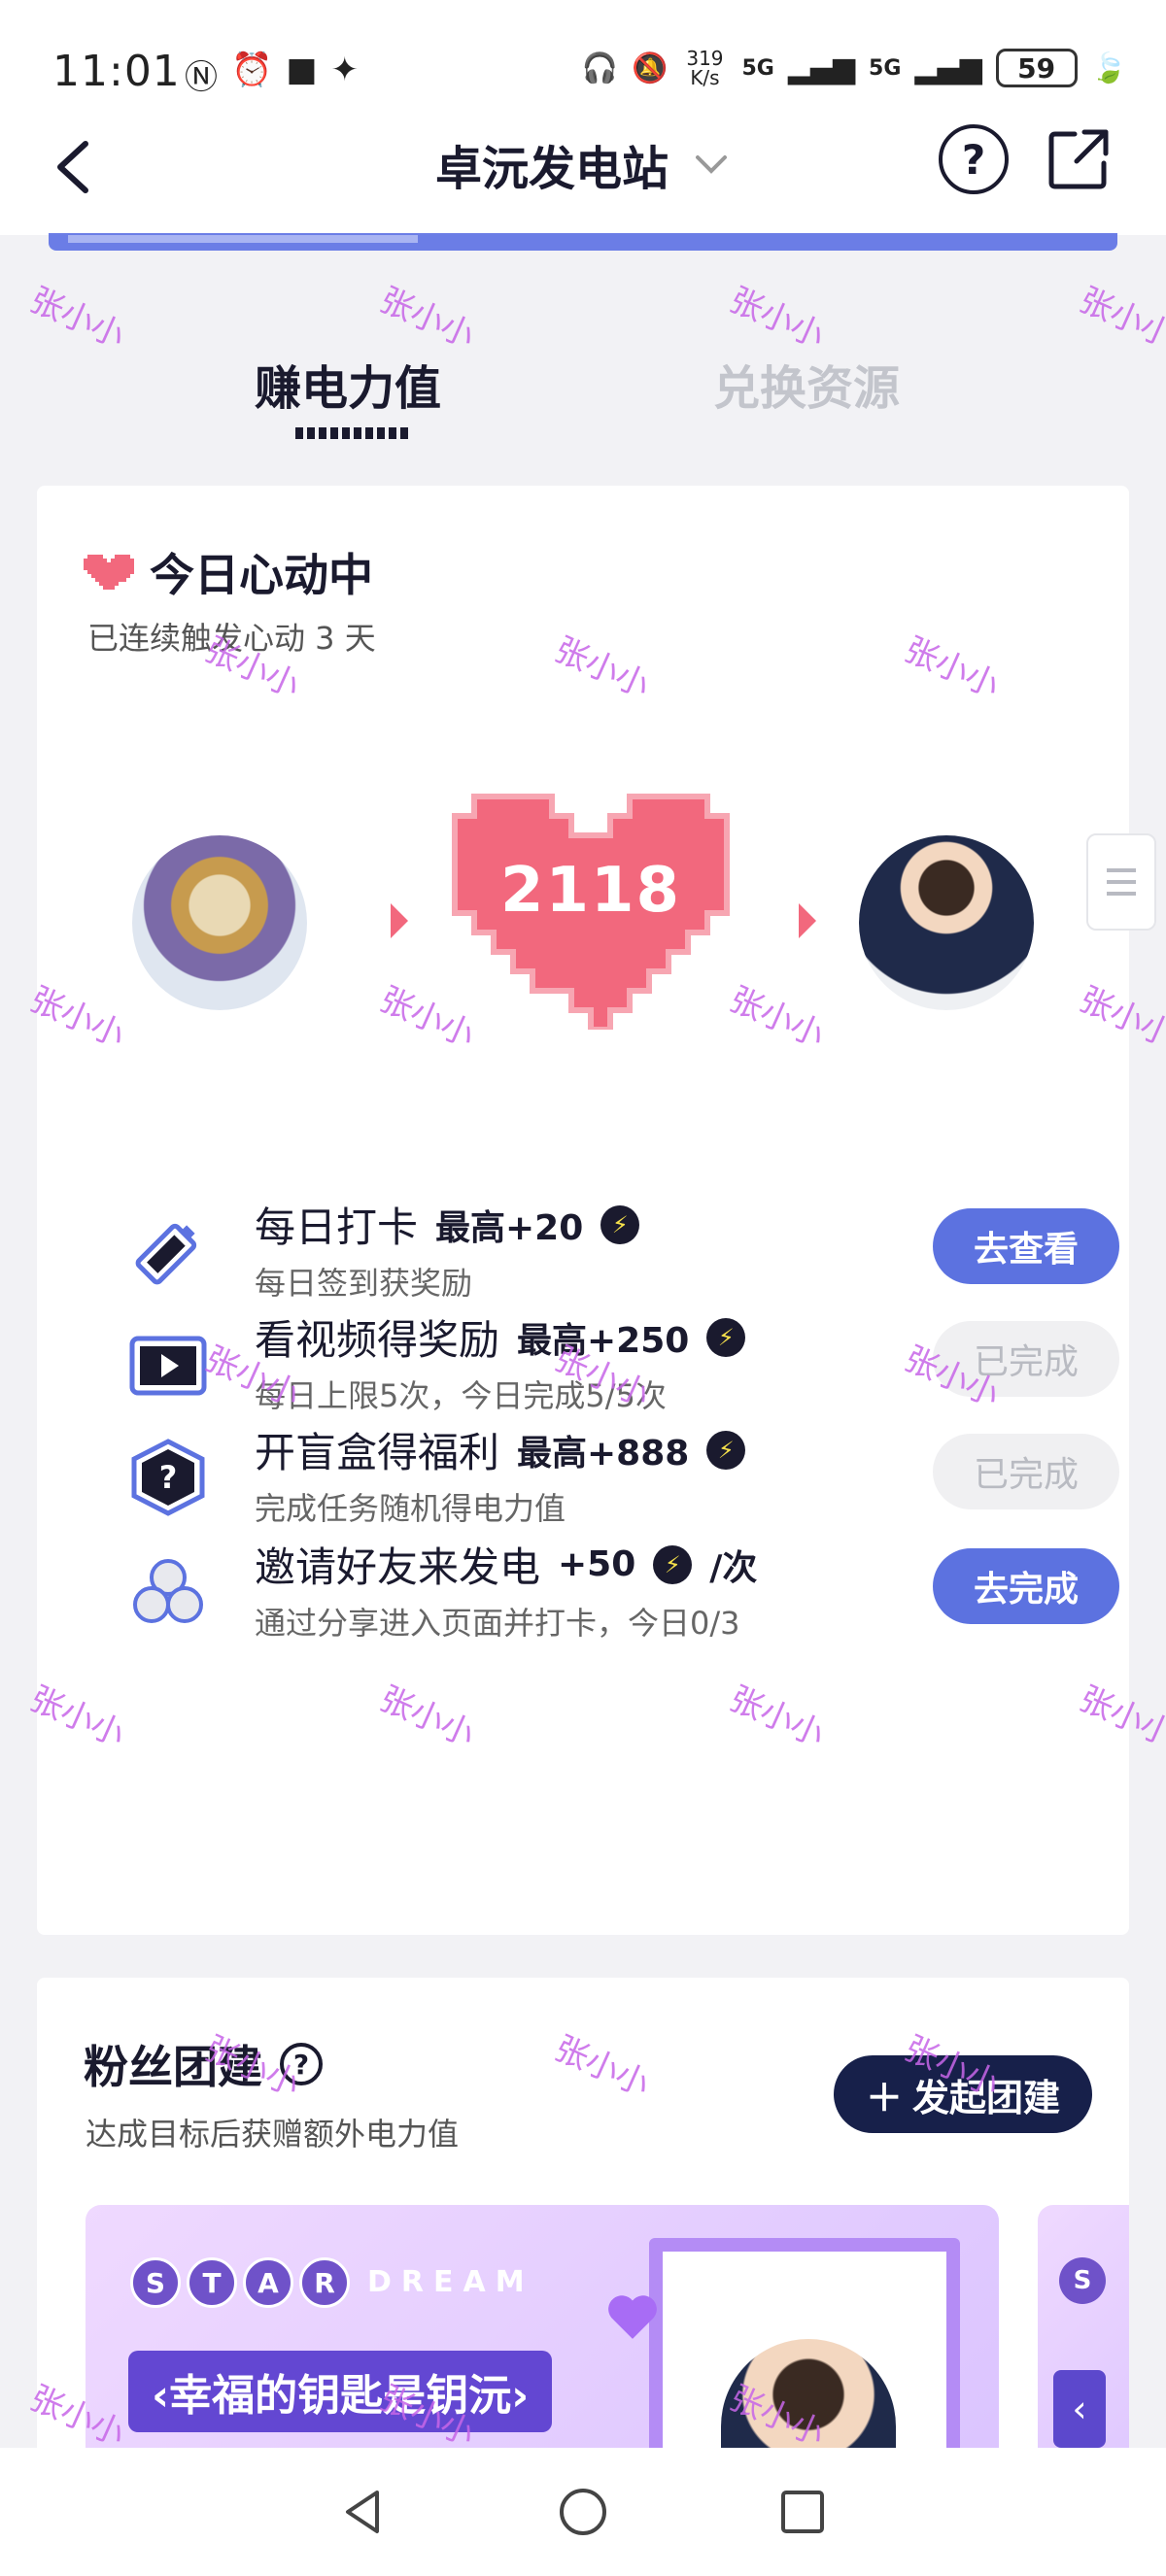 The height and width of the screenshot is (2576, 1166). What do you see at coordinates (806, 384) in the screenshot?
I see `tab-redeem-resources: 兑换资源` at bounding box center [806, 384].